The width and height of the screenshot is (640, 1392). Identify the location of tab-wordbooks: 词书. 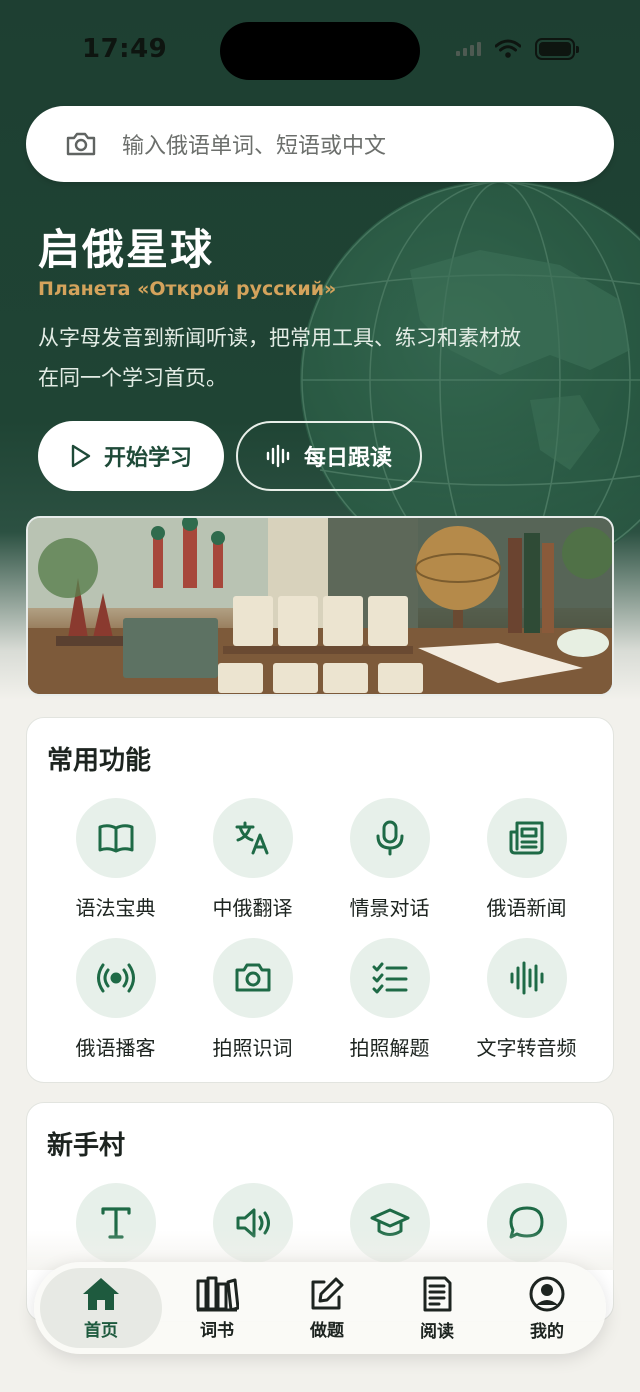
(217, 1308).